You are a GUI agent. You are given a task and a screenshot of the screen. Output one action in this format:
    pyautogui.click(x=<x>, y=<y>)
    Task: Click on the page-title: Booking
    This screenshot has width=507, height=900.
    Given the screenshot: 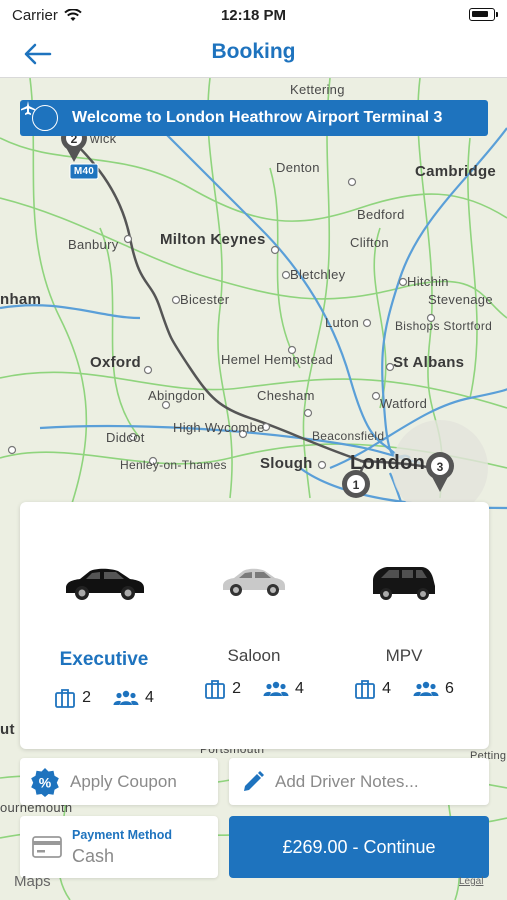 What is the action you would take?
    pyautogui.click(x=253, y=51)
    